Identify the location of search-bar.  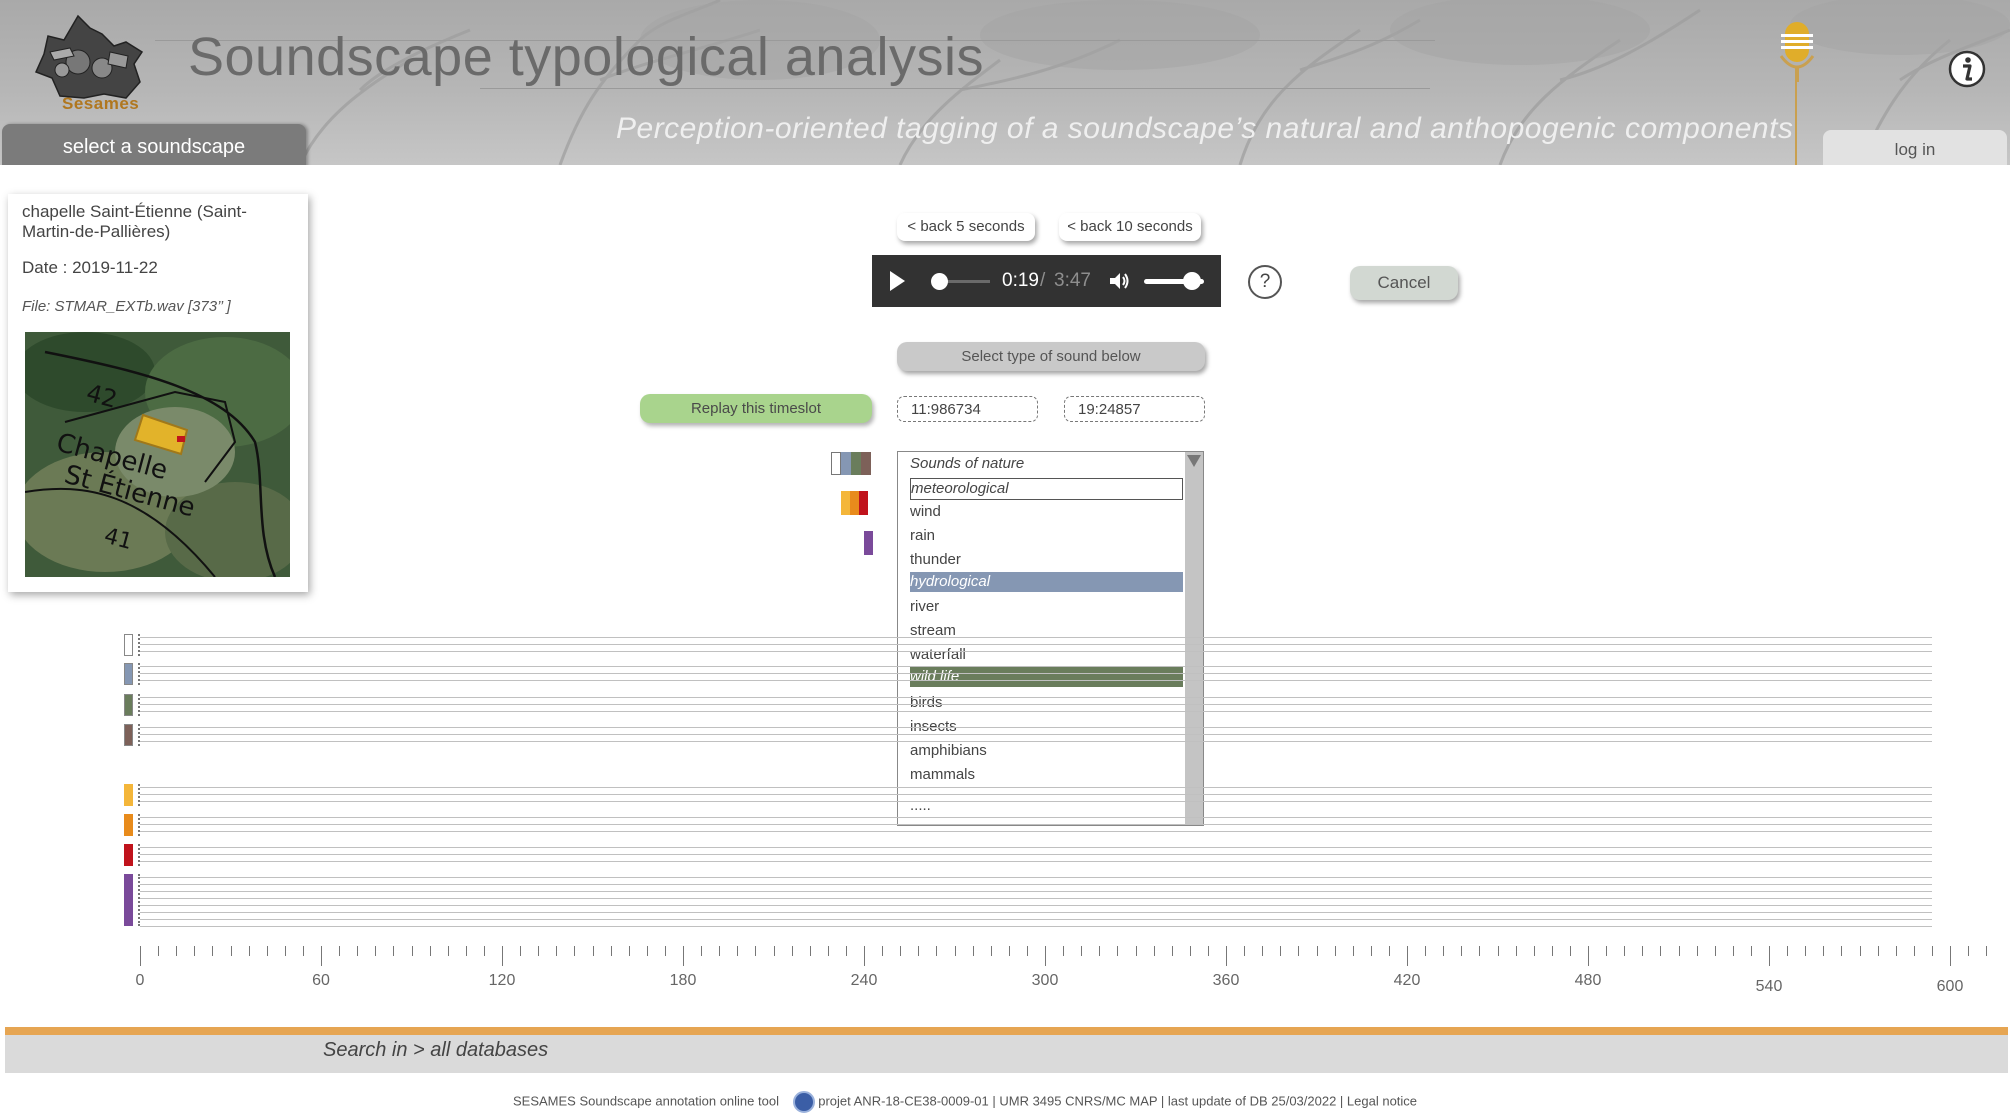
(1006, 1054).